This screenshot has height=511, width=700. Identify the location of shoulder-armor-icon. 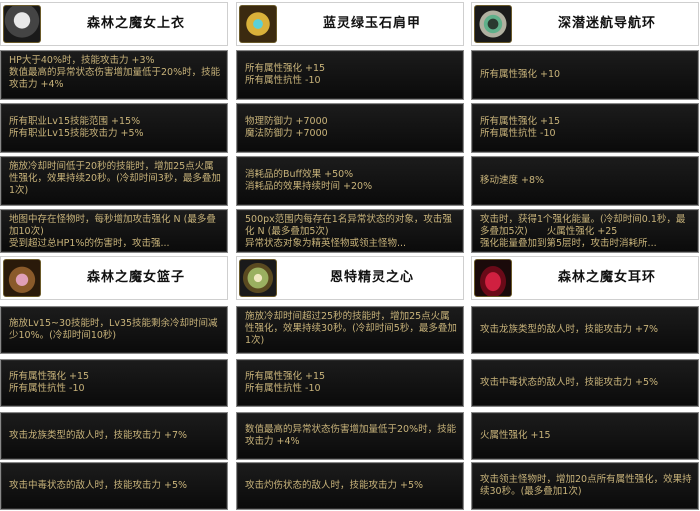
(258, 24).